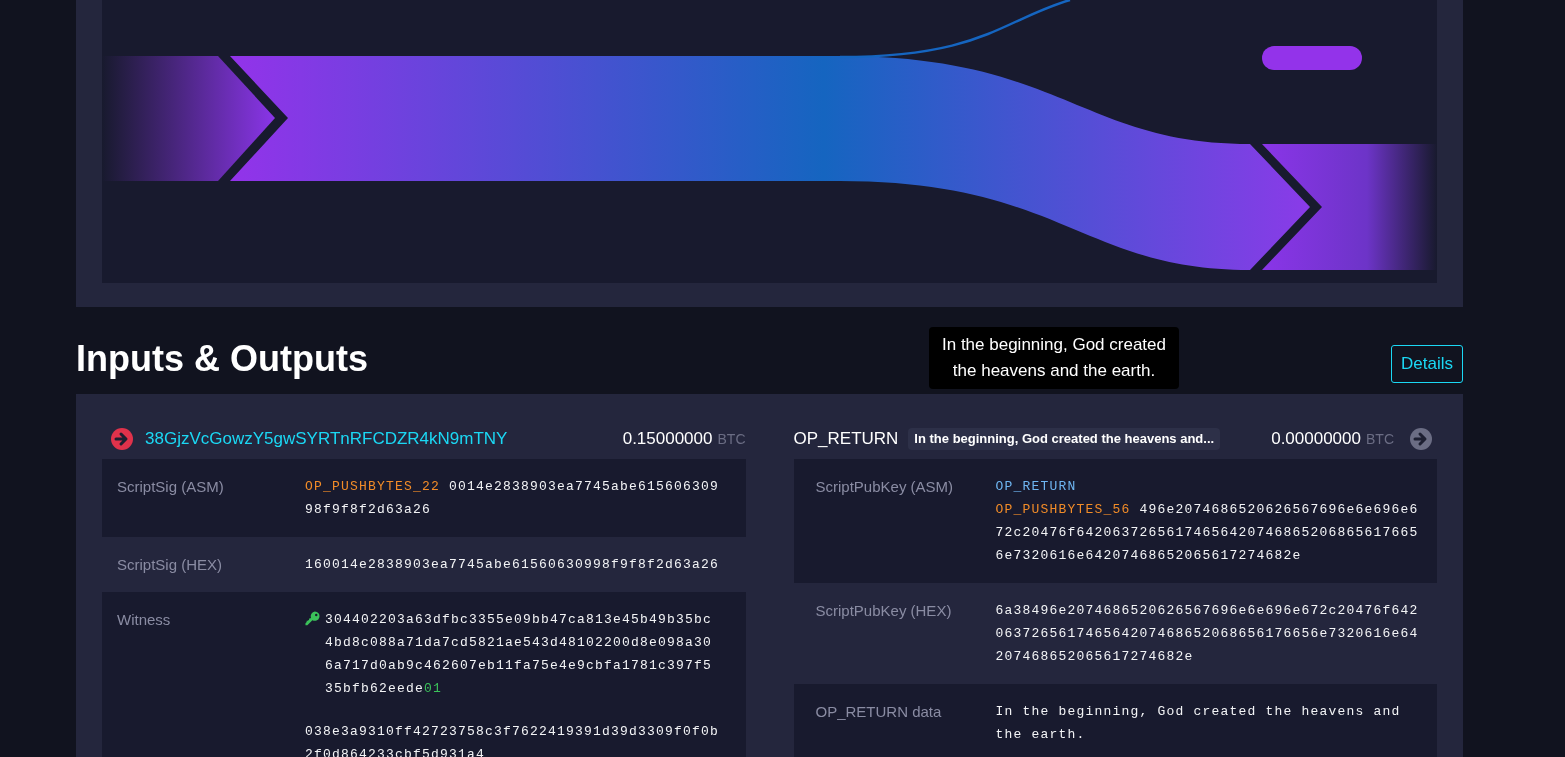 Image resolution: width=1565 pixels, height=757 pixels. I want to click on amount-text: 0.15000000, so click(667, 439).